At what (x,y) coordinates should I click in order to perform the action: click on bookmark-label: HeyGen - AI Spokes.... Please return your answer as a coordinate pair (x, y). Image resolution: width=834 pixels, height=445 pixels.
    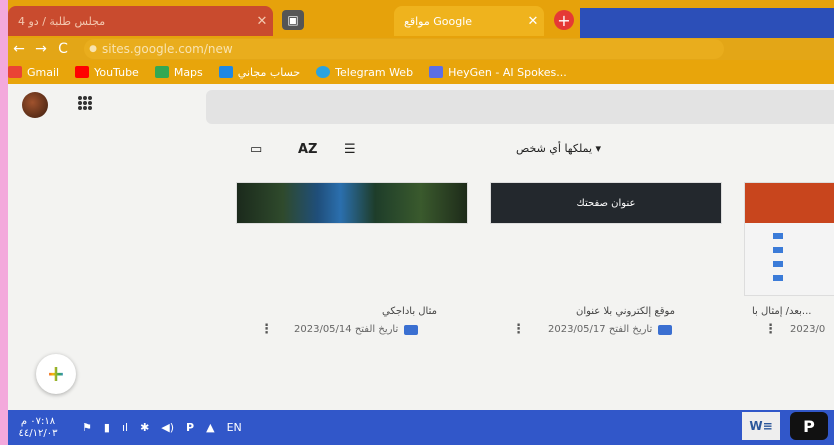
    Looking at the image, I should click on (507, 72).